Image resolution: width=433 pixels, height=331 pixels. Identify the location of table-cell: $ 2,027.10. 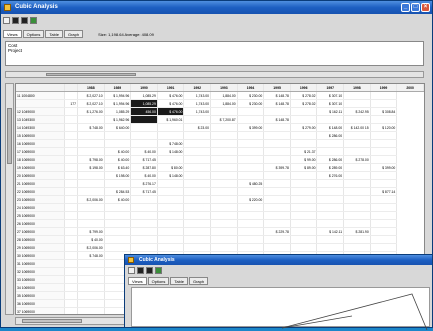
(91, 103).